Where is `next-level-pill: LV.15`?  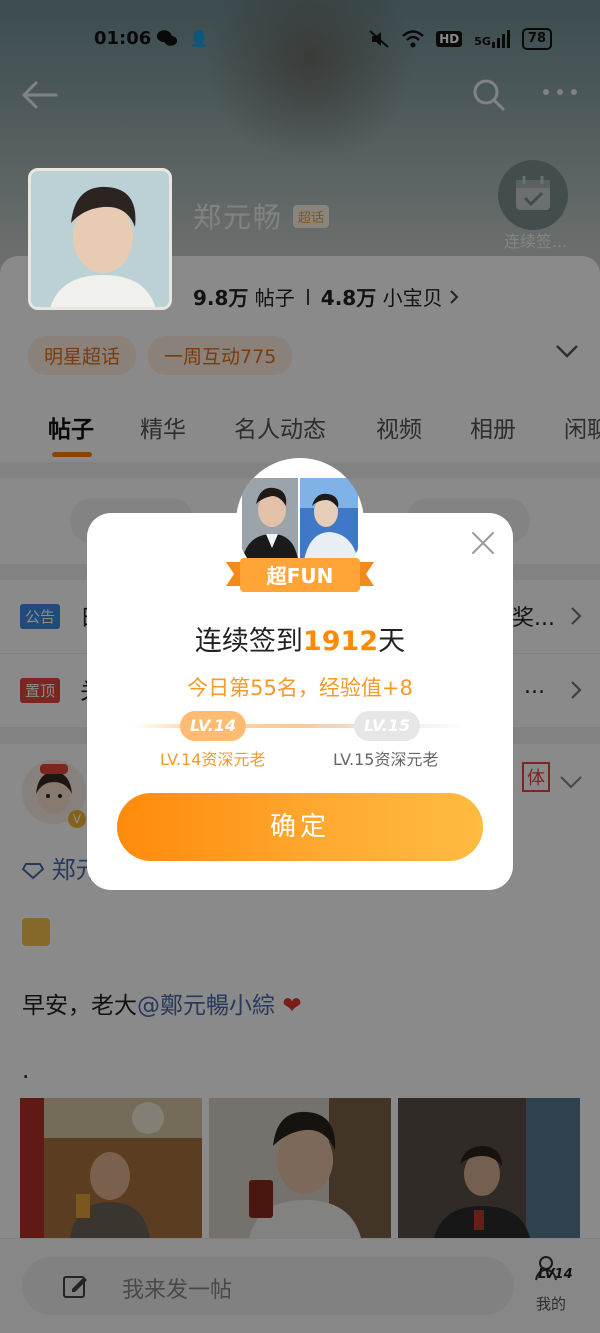 next-level-pill: LV.15 is located at coordinates (387, 726).